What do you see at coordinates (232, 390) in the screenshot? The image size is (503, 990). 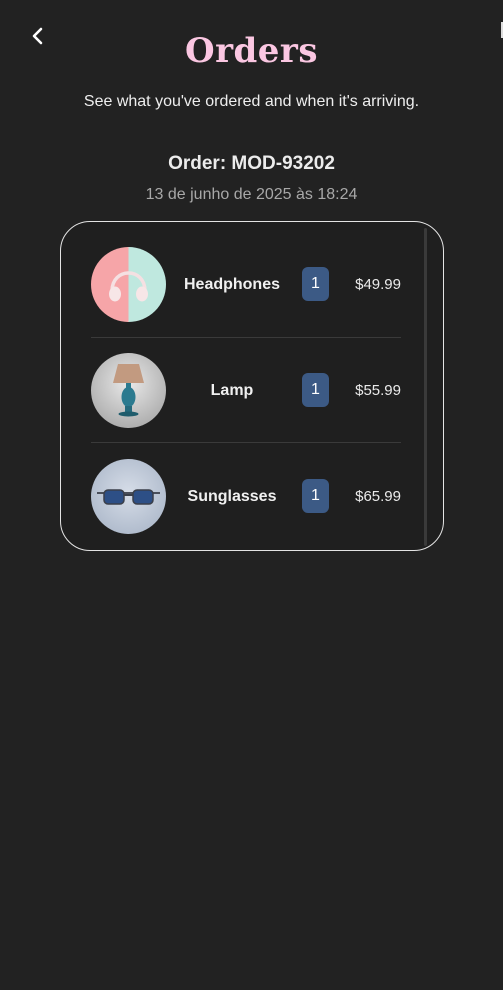 I see `item-name: Lamp` at bounding box center [232, 390].